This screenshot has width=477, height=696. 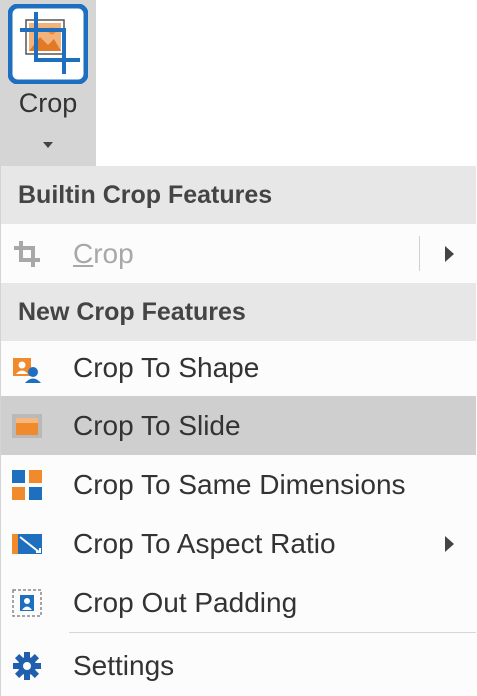 What do you see at coordinates (48, 44) in the screenshot?
I see `crop-picture-icon` at bounding box center [48, 44].